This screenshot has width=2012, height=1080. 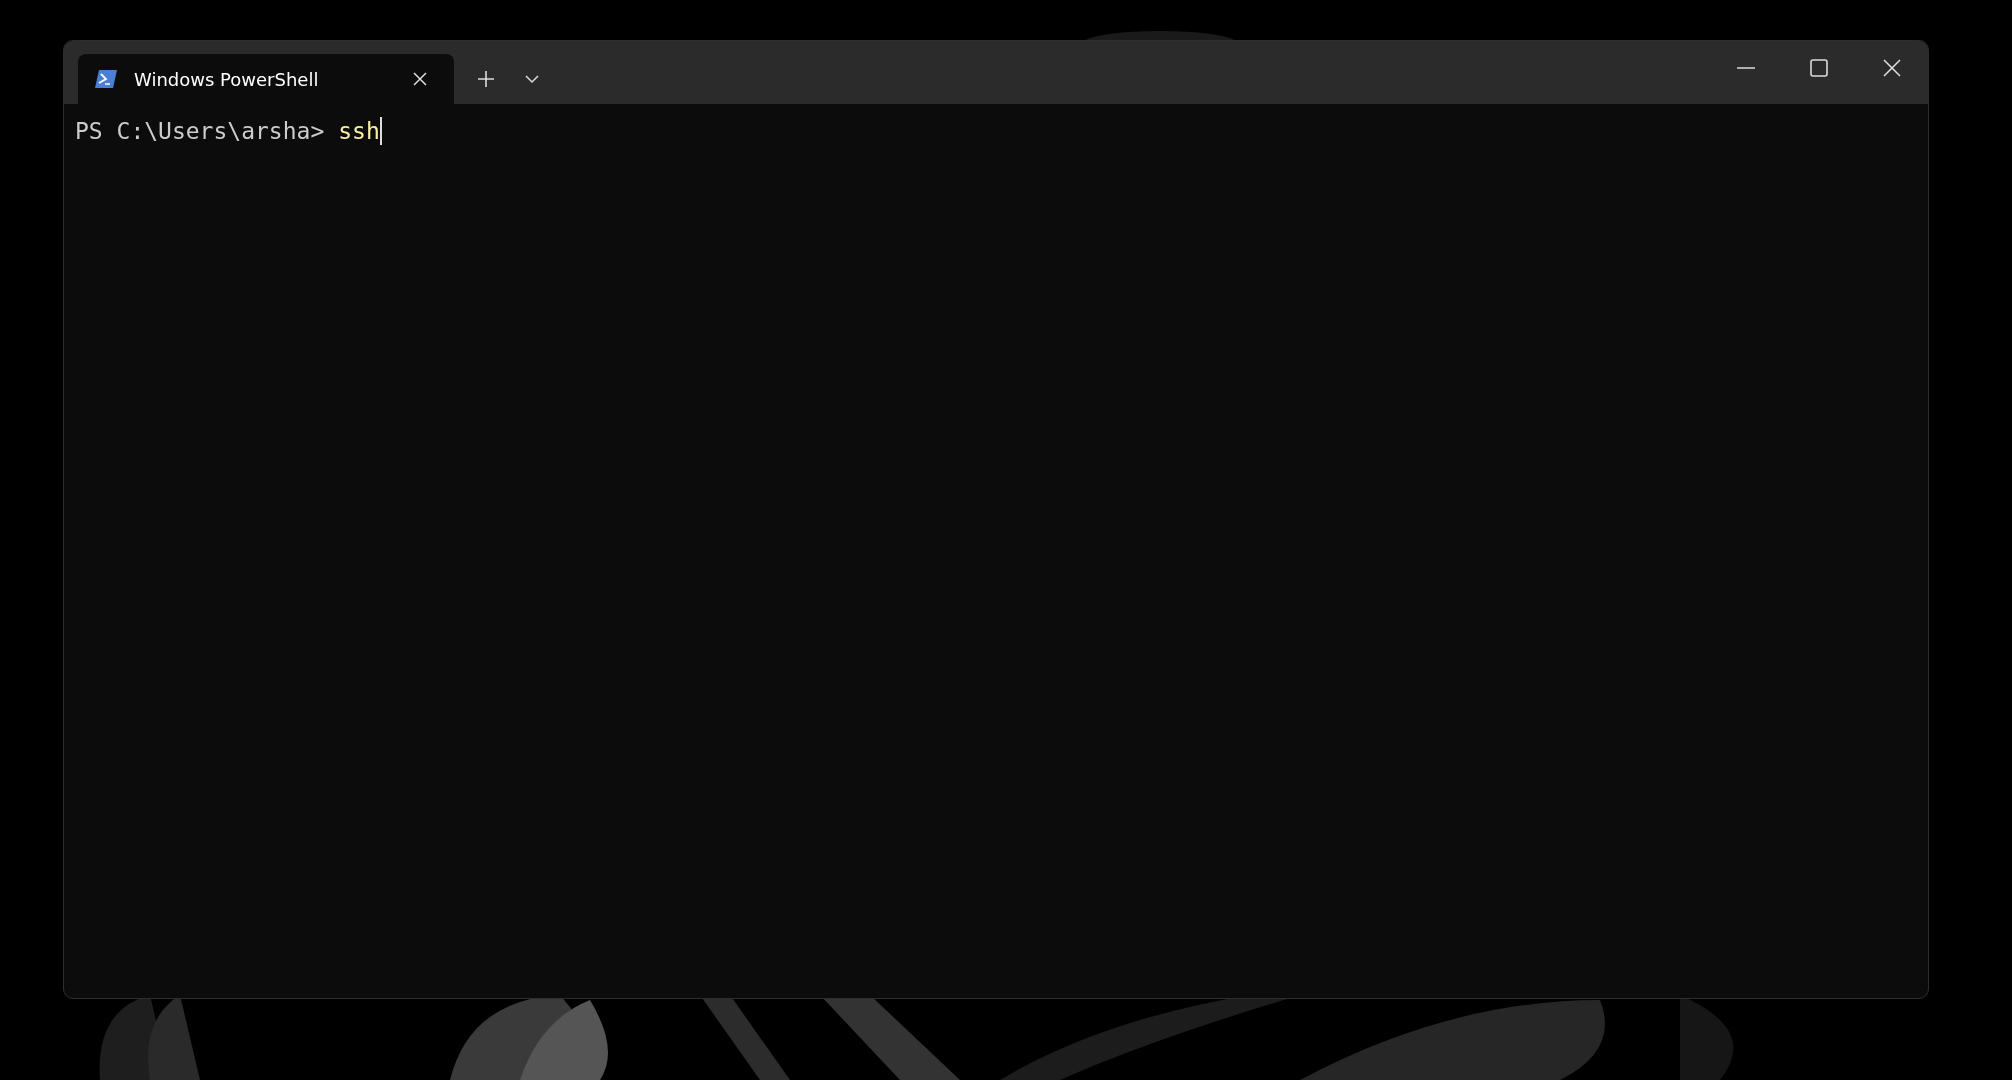 I want to click on terminal-prompt: PS C:\Users\arsha>, so click(x=200, y=131).